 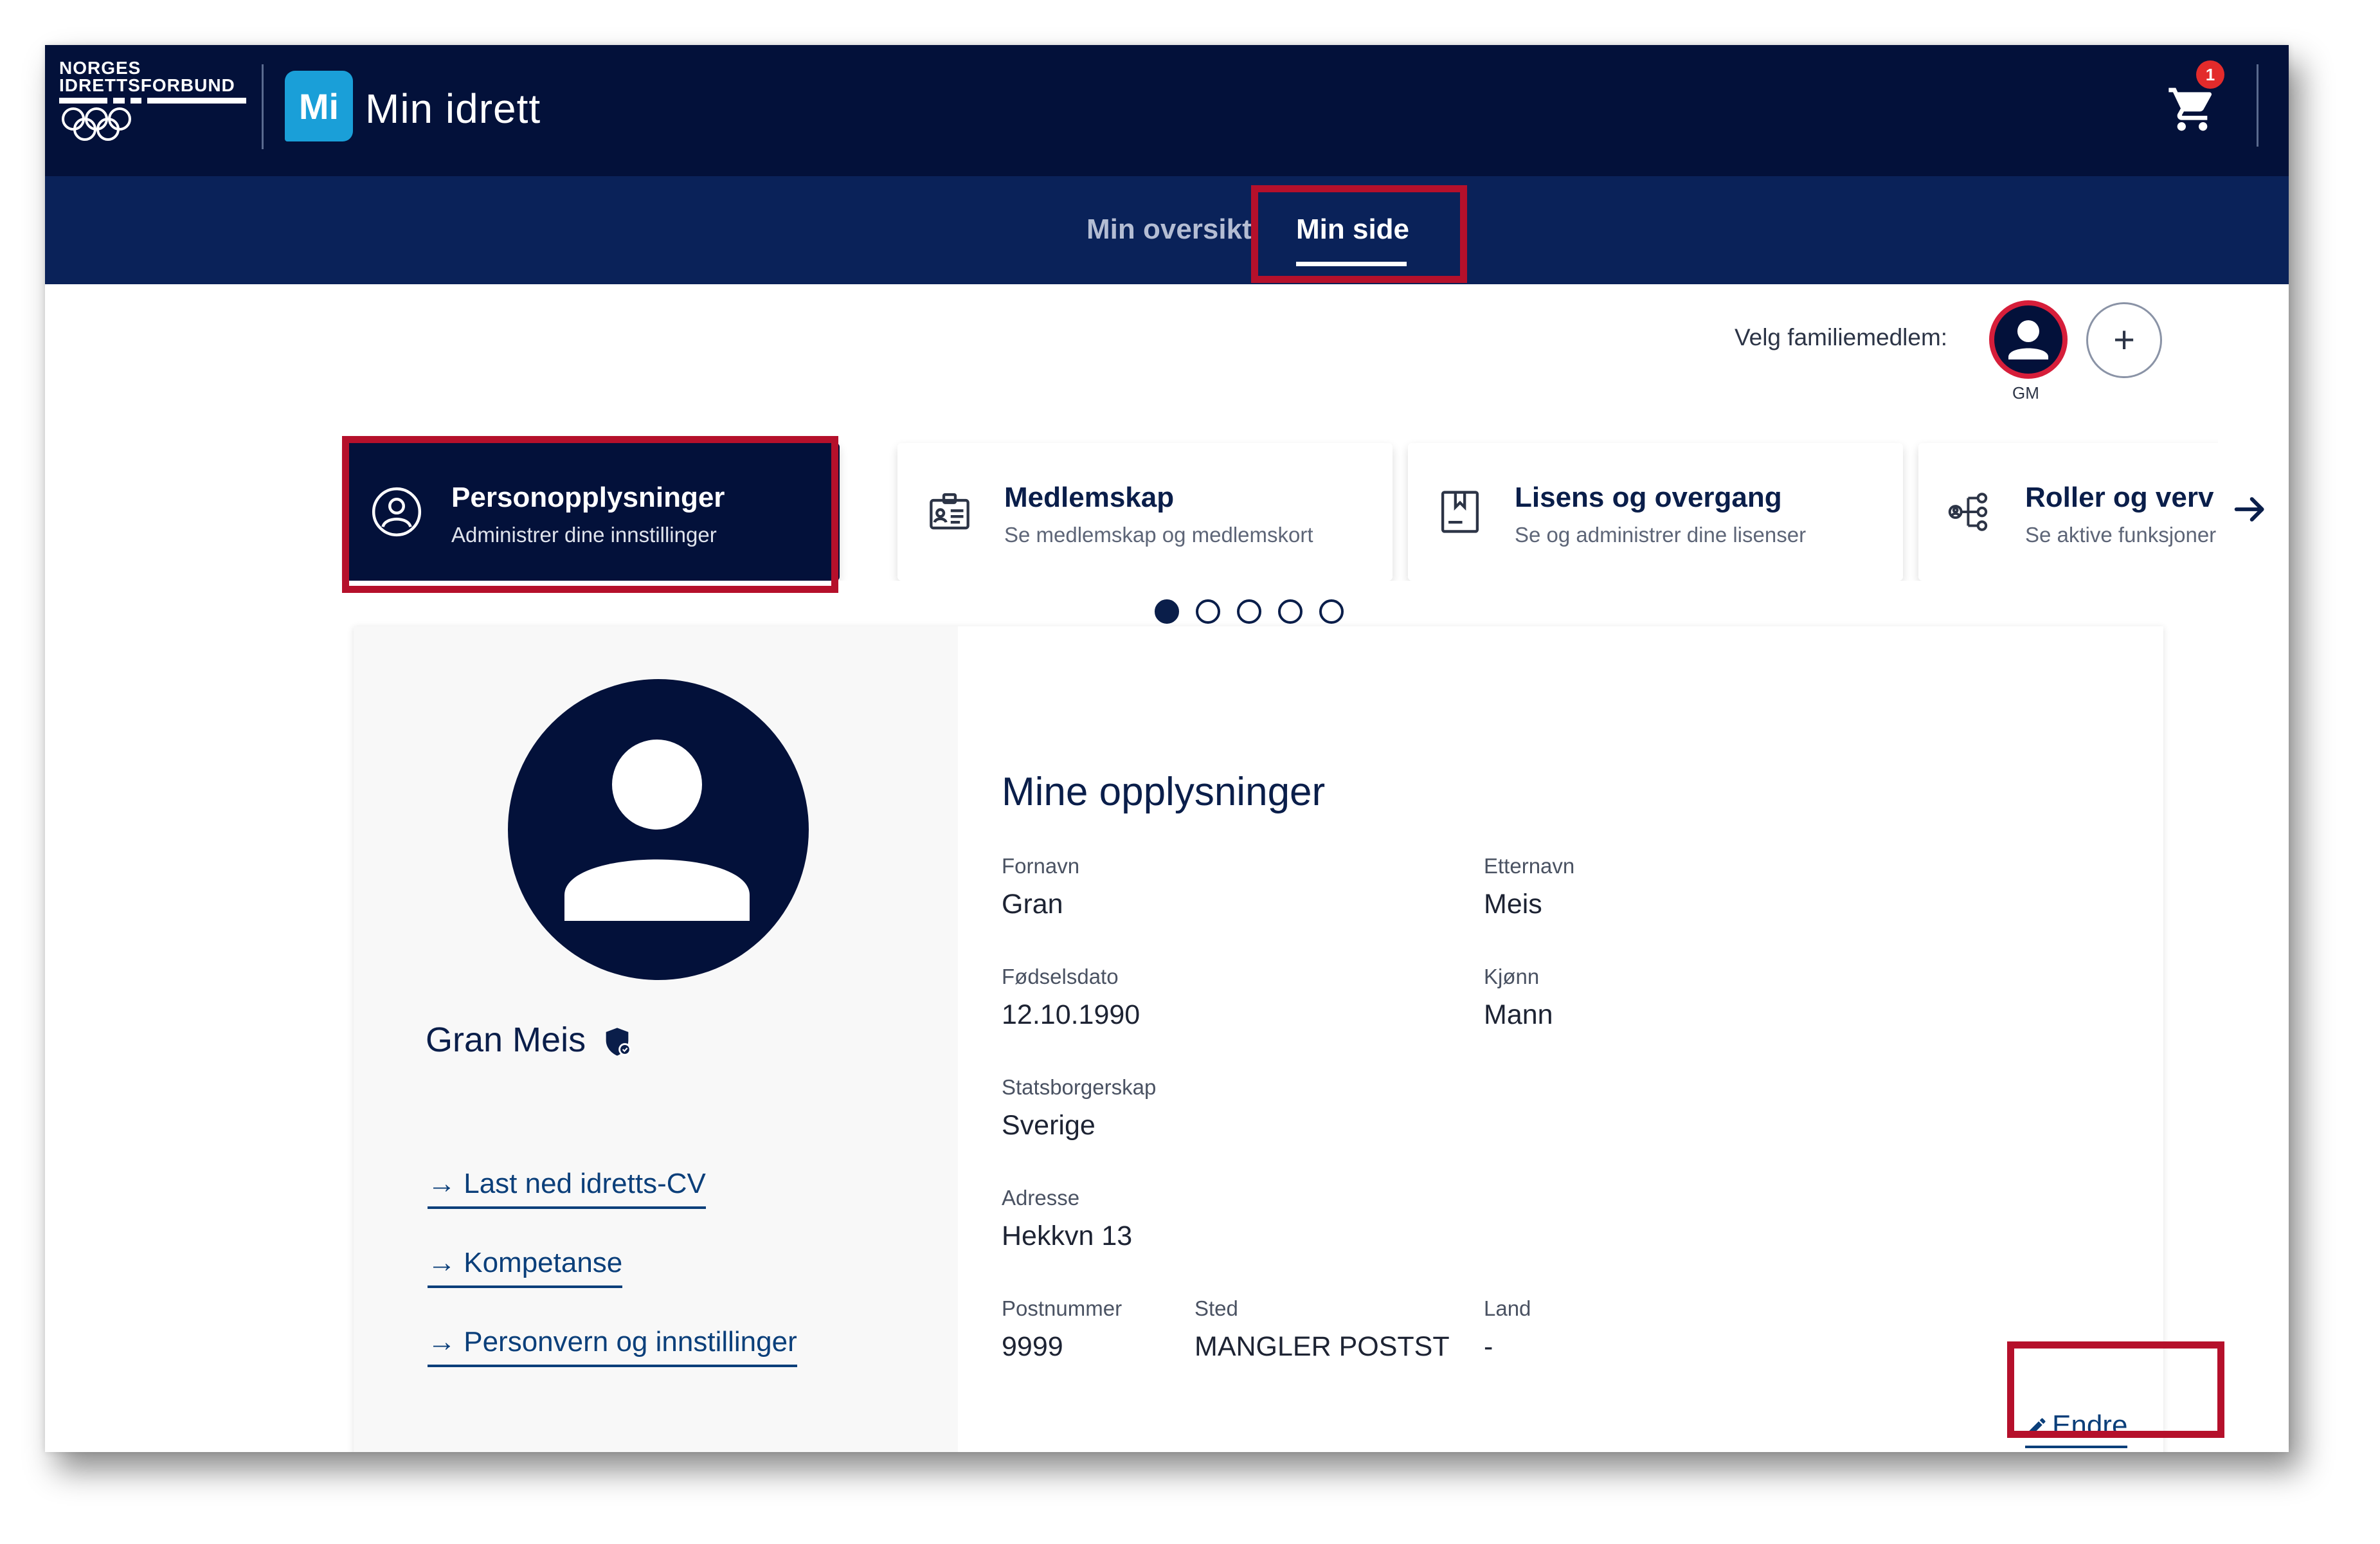 What do you see at coordinates (155, 101) in the screenshot?
I see `logo-bars` at bounding box center [155, 101].